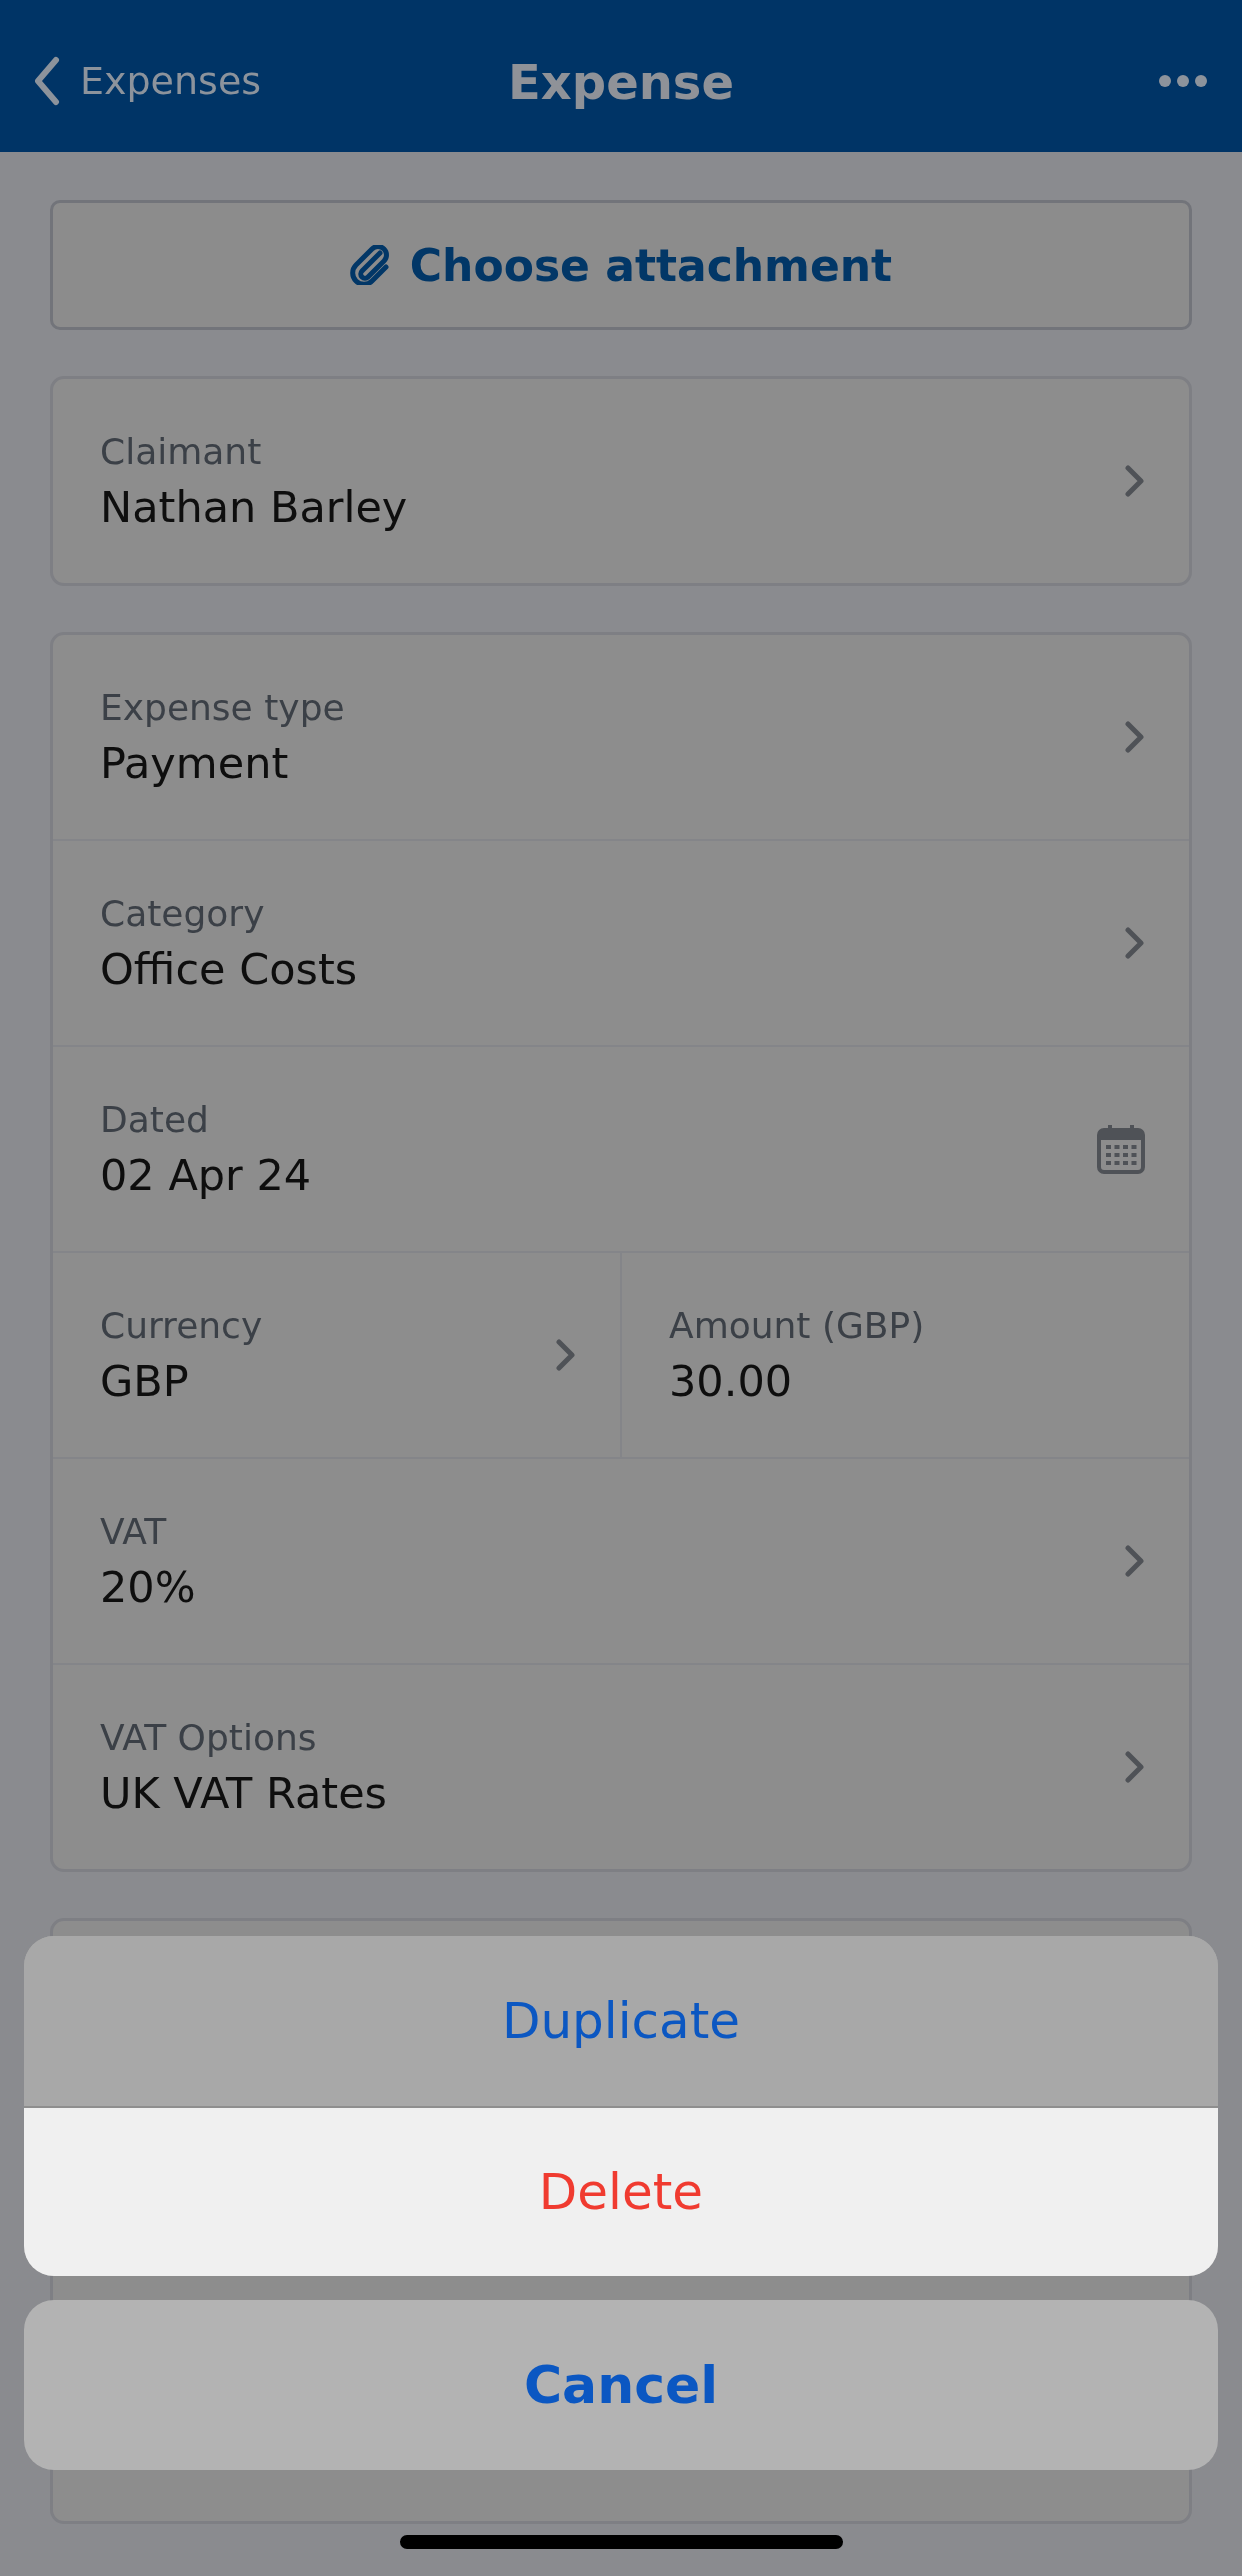  I want to click on paperclip-icon, so click(369, 265).